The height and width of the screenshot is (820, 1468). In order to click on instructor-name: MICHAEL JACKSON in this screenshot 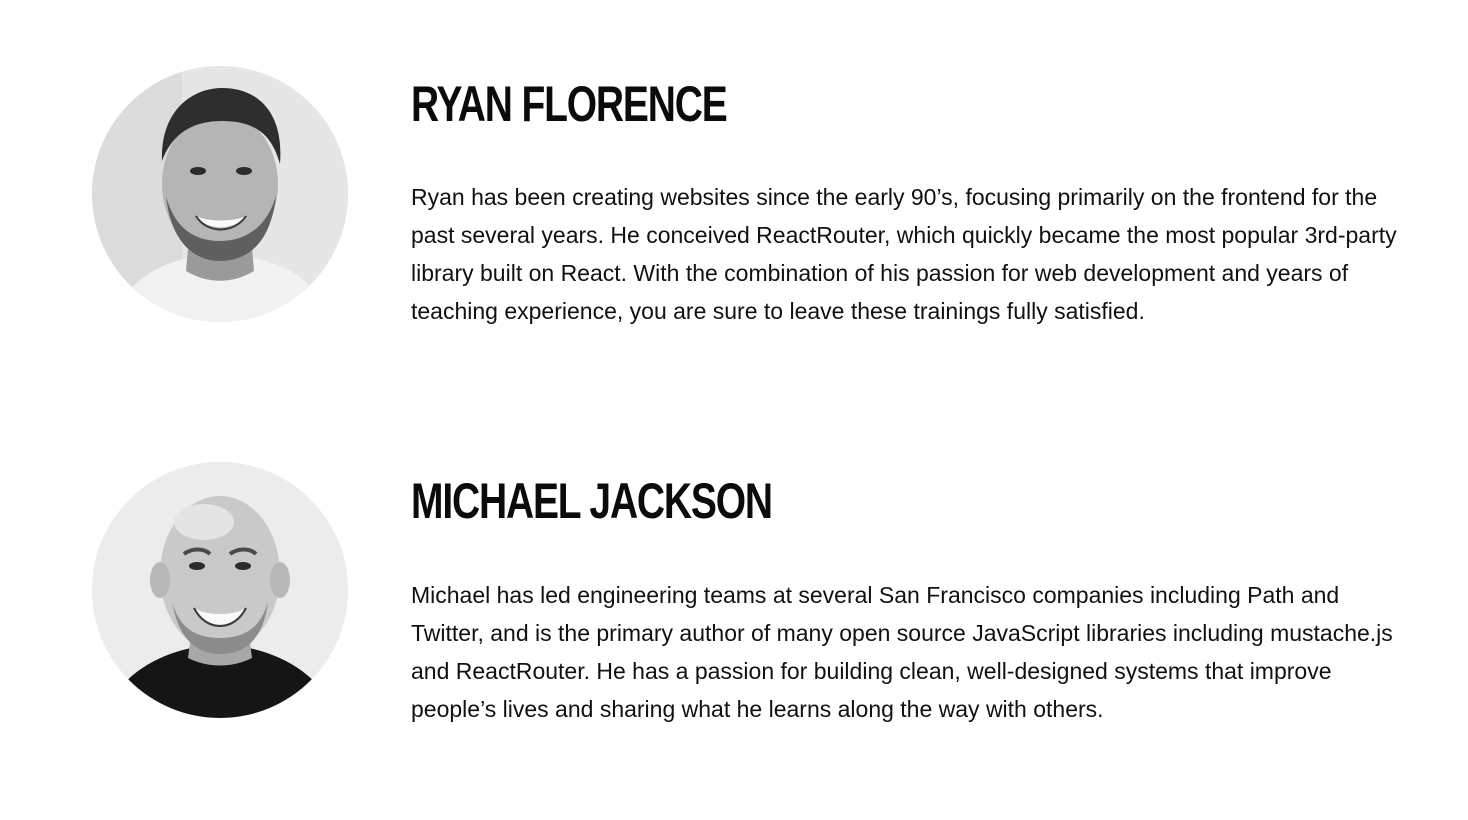, I will do `click(592, 501)`.